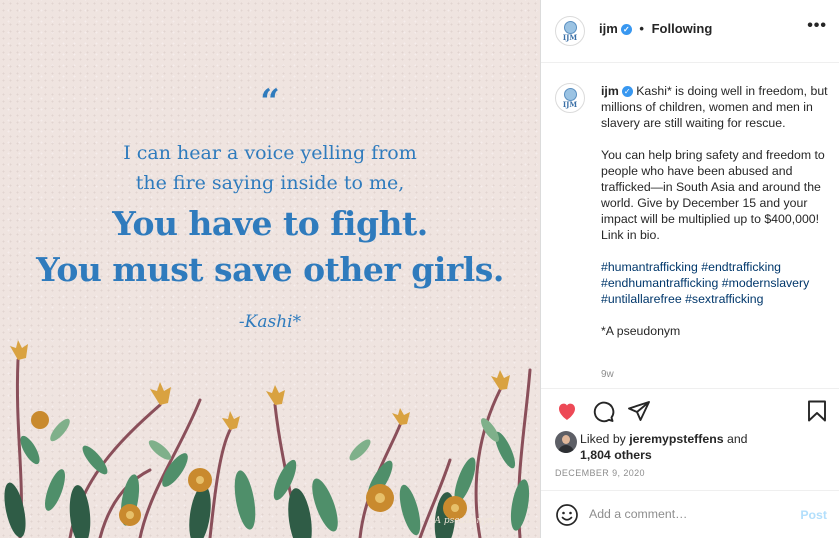 The width and height of the screenshot is (839, 540). What do you see at coordinates (270, 183) in the screenshot?
I see `quote-line-2: the fire saying inside to me,` at bounding box center [270, 183].